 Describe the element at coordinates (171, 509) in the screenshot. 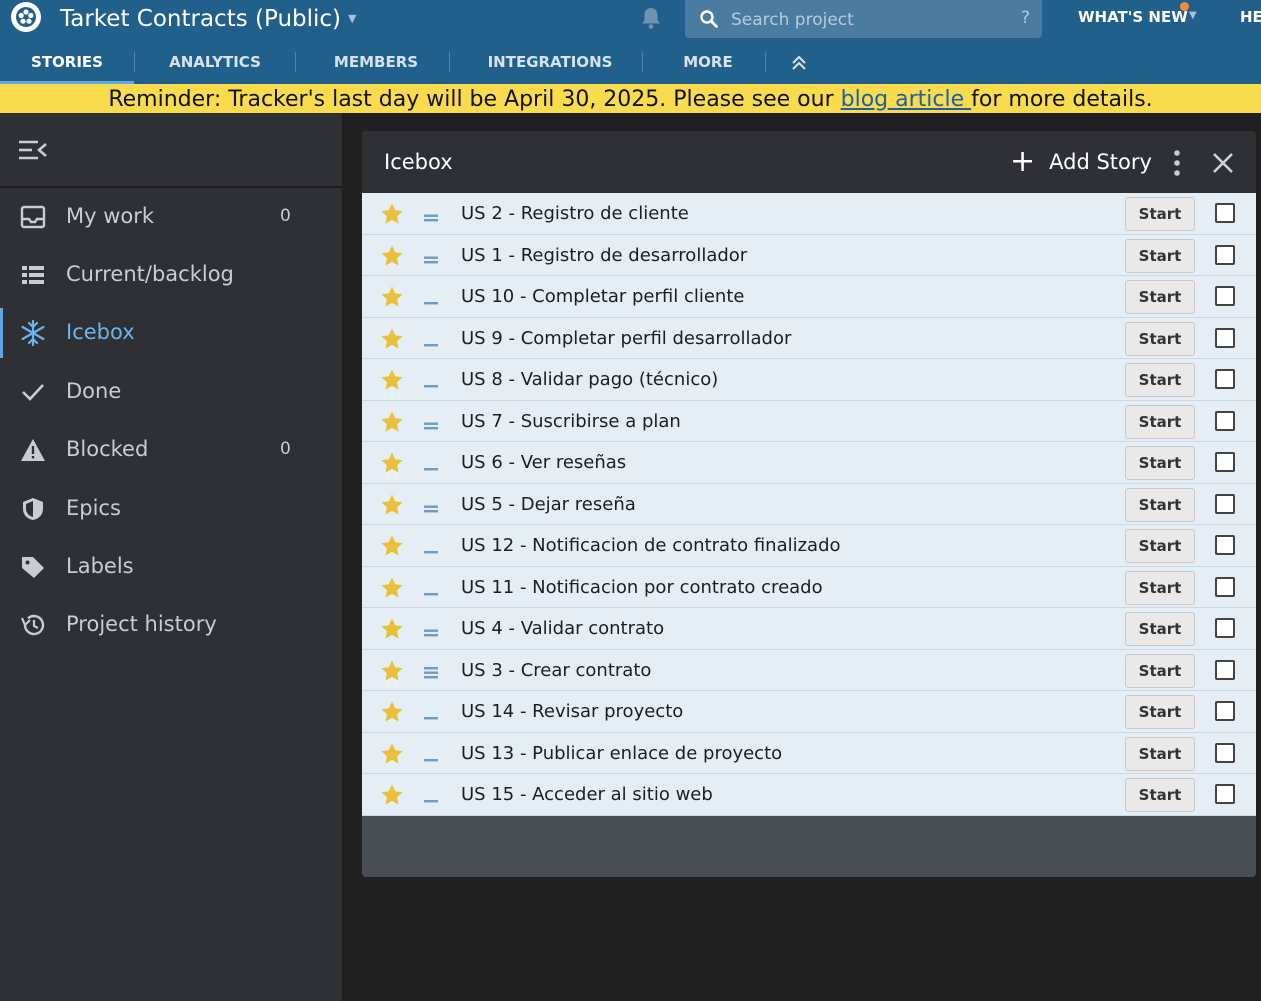

I see `sidebar-item-epics: Epics` at that location.